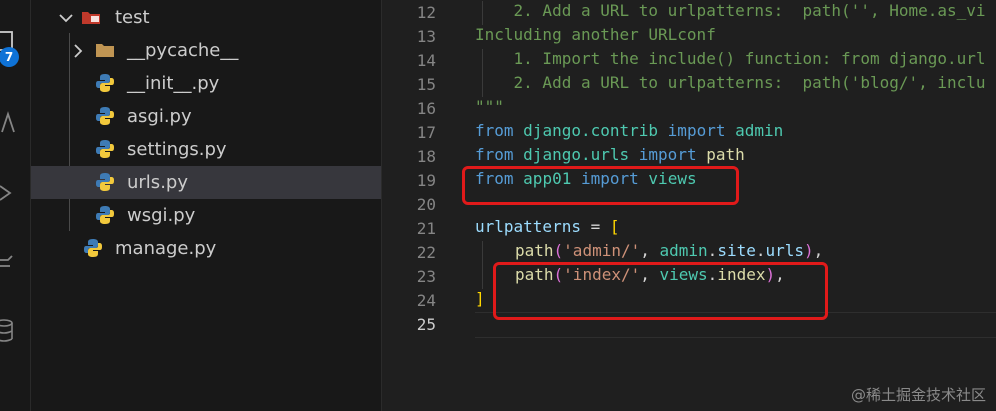  I want to click on folder-open-icon, so click(91, 18).